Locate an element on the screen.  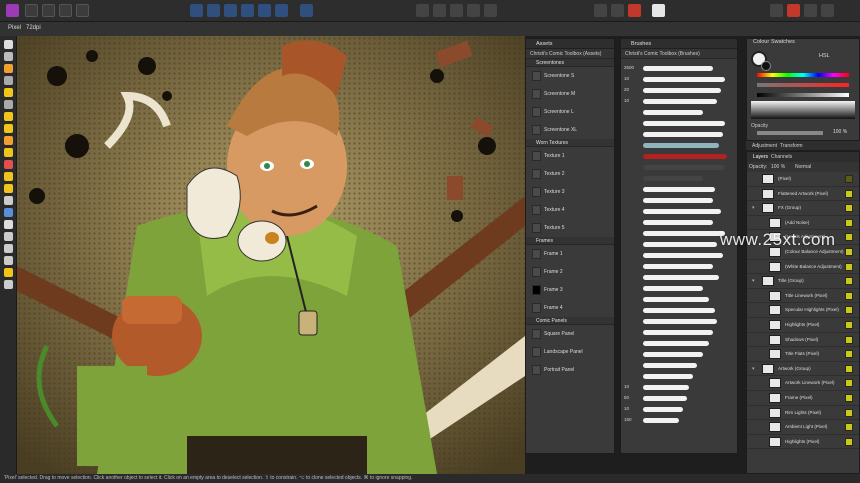
order-back-icon is located at coordinates (422, 10).